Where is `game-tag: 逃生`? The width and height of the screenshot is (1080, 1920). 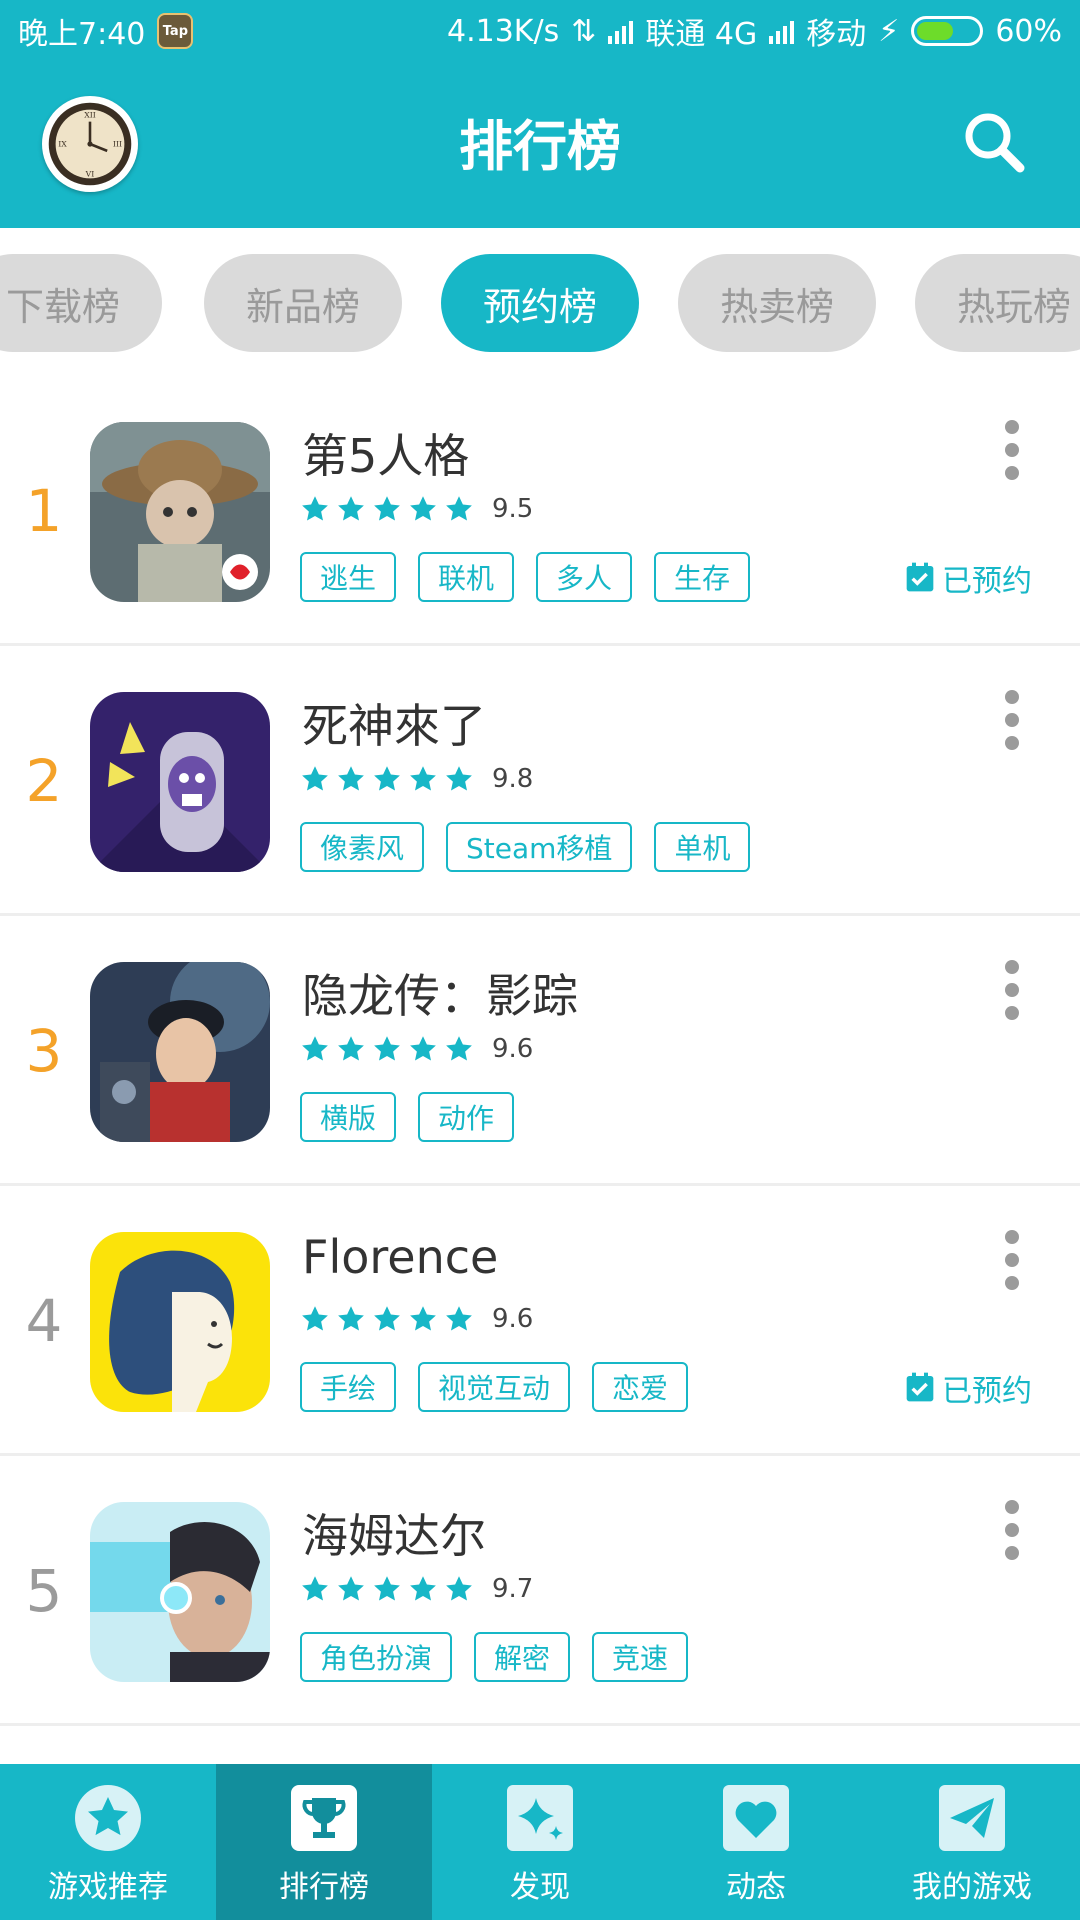
game-tag: 逃生 is located at coordinates (348, 577).